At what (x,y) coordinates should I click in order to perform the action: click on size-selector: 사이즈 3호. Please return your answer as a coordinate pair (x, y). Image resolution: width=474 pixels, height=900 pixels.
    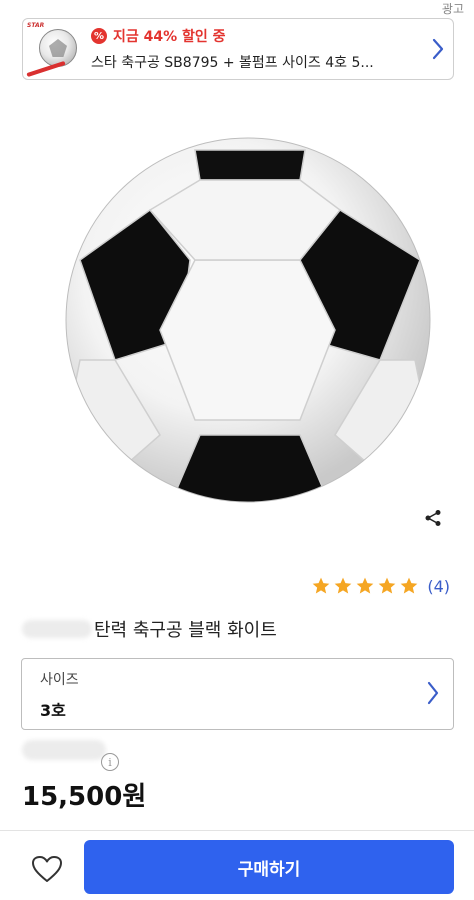
    Looking at the image, I should click on (237, 694).